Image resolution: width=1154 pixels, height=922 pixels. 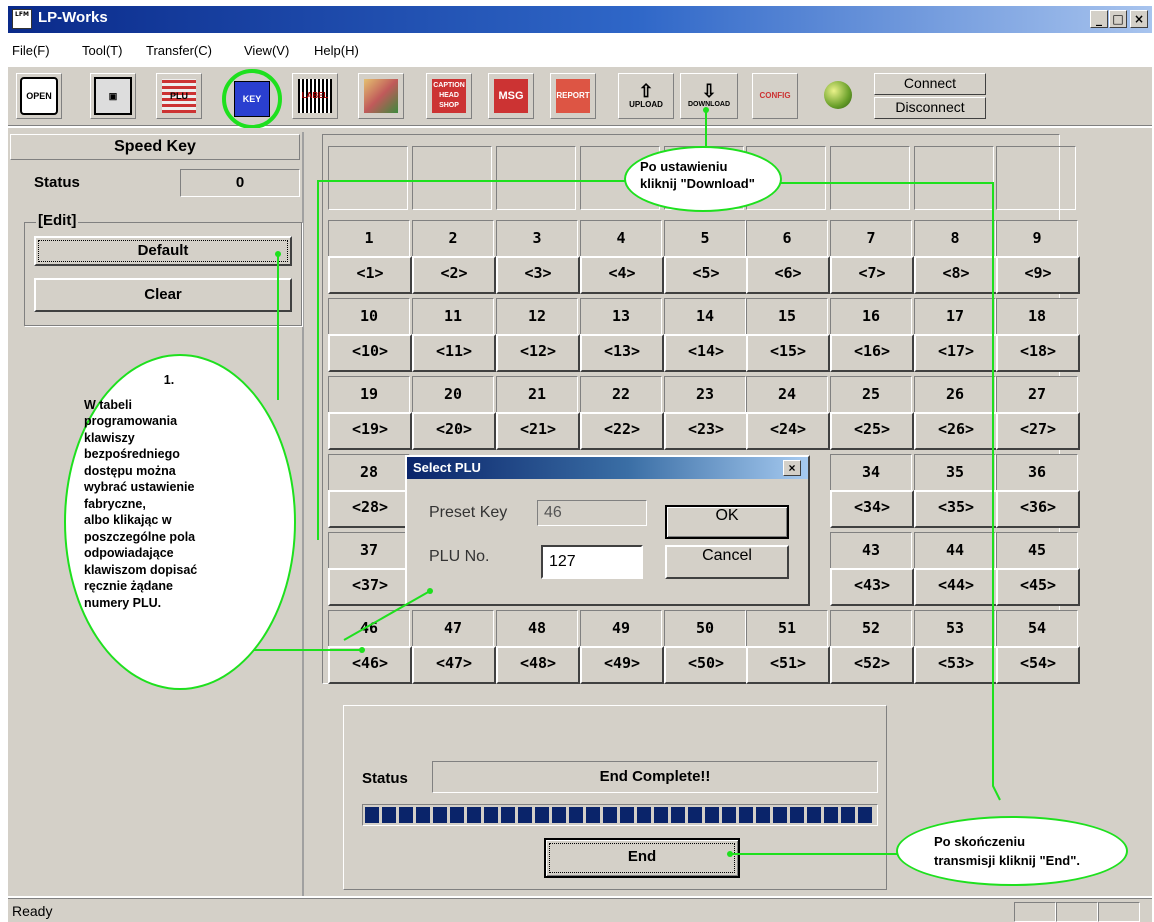 What do you see at coordinates (872, 587) in the screenshot?
I see `key-plu-button: <43>` at bounding box center [872, 587].